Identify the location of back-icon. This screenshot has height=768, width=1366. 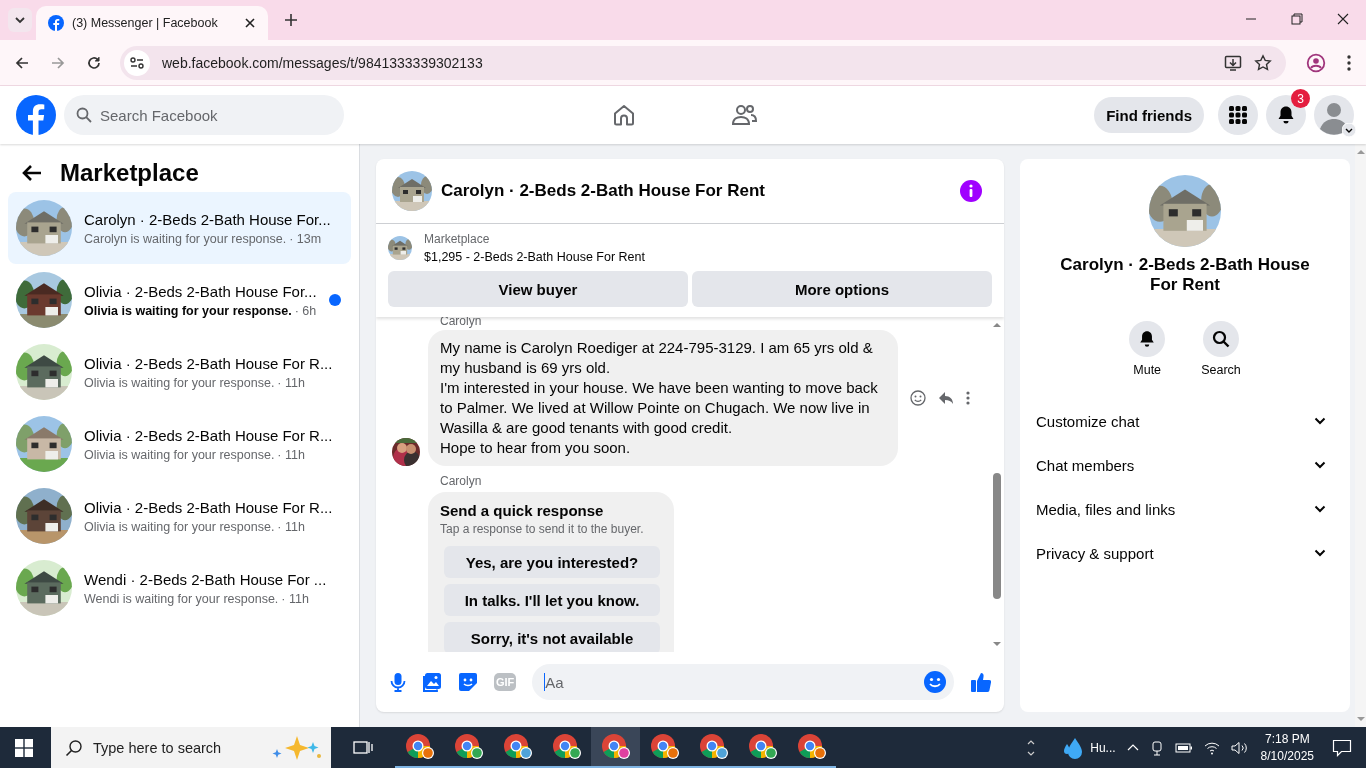
(22, 62).